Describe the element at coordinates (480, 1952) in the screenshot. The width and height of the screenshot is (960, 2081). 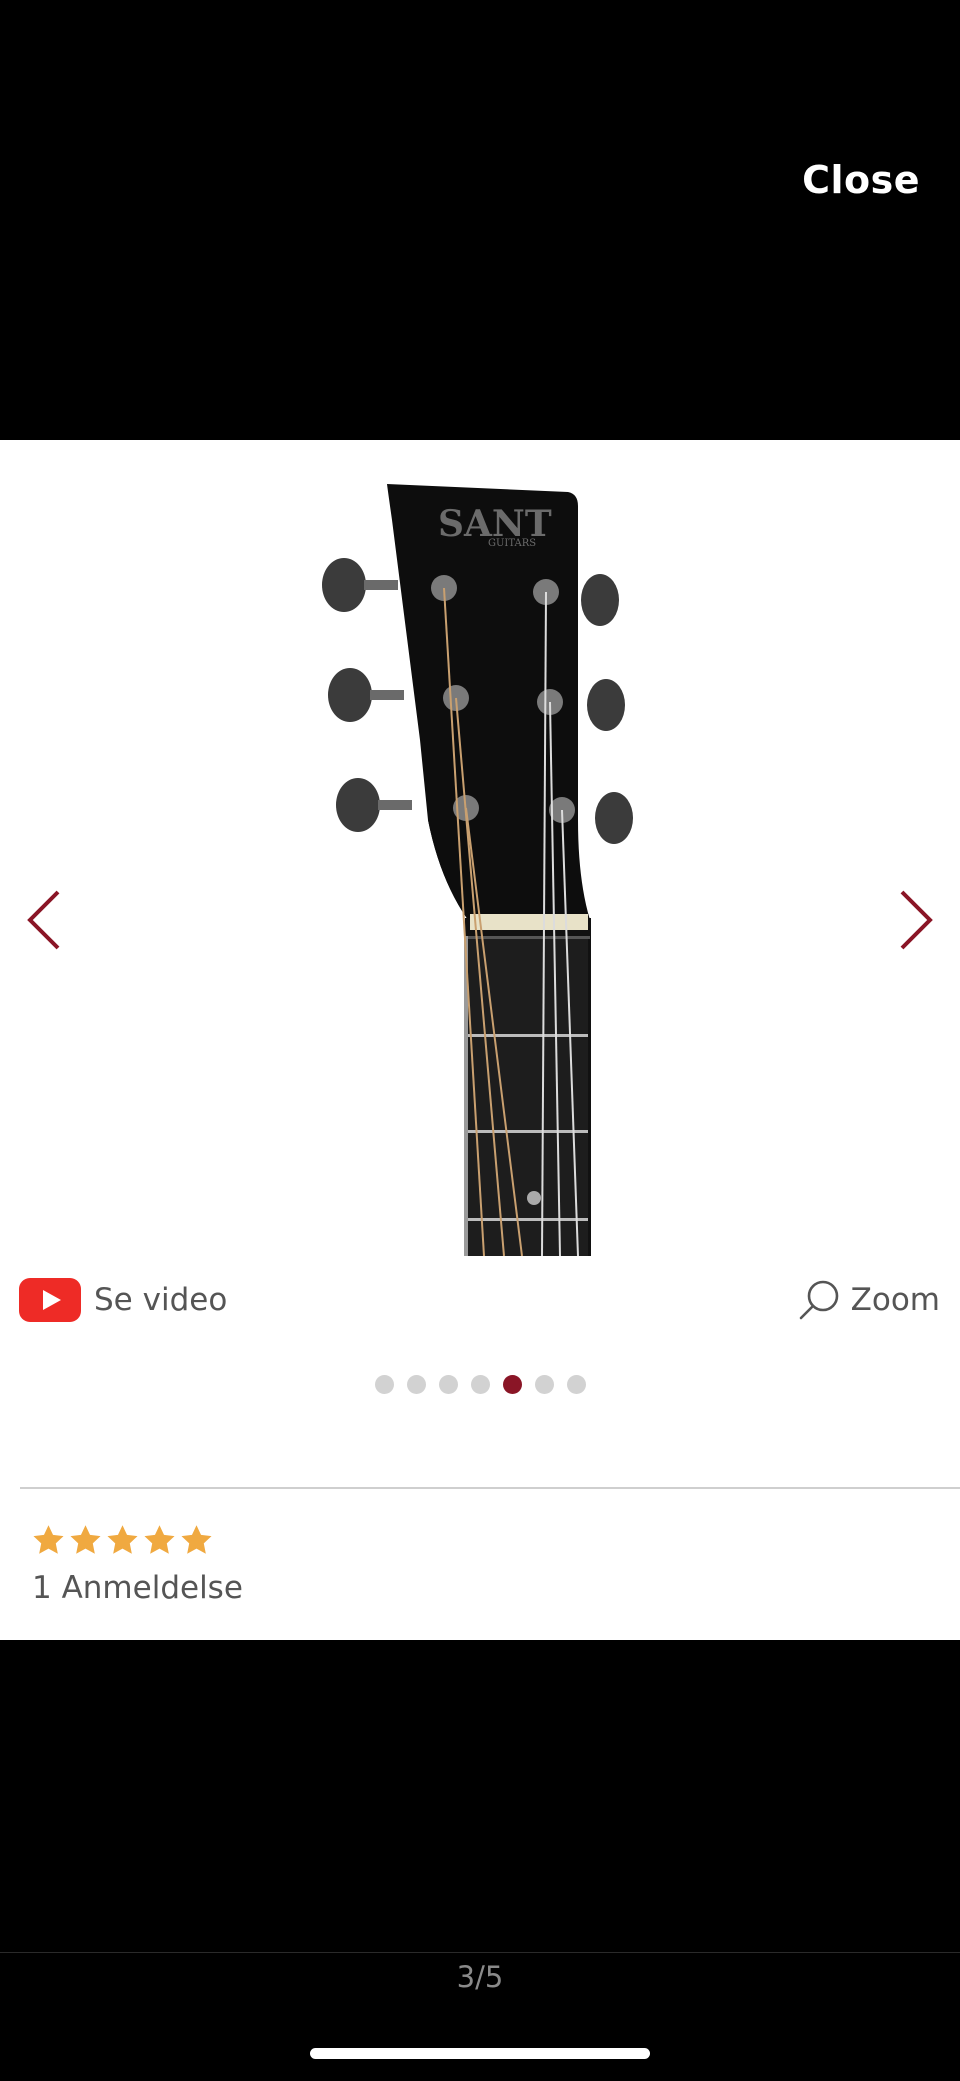
I see `footer-divider` at that location.